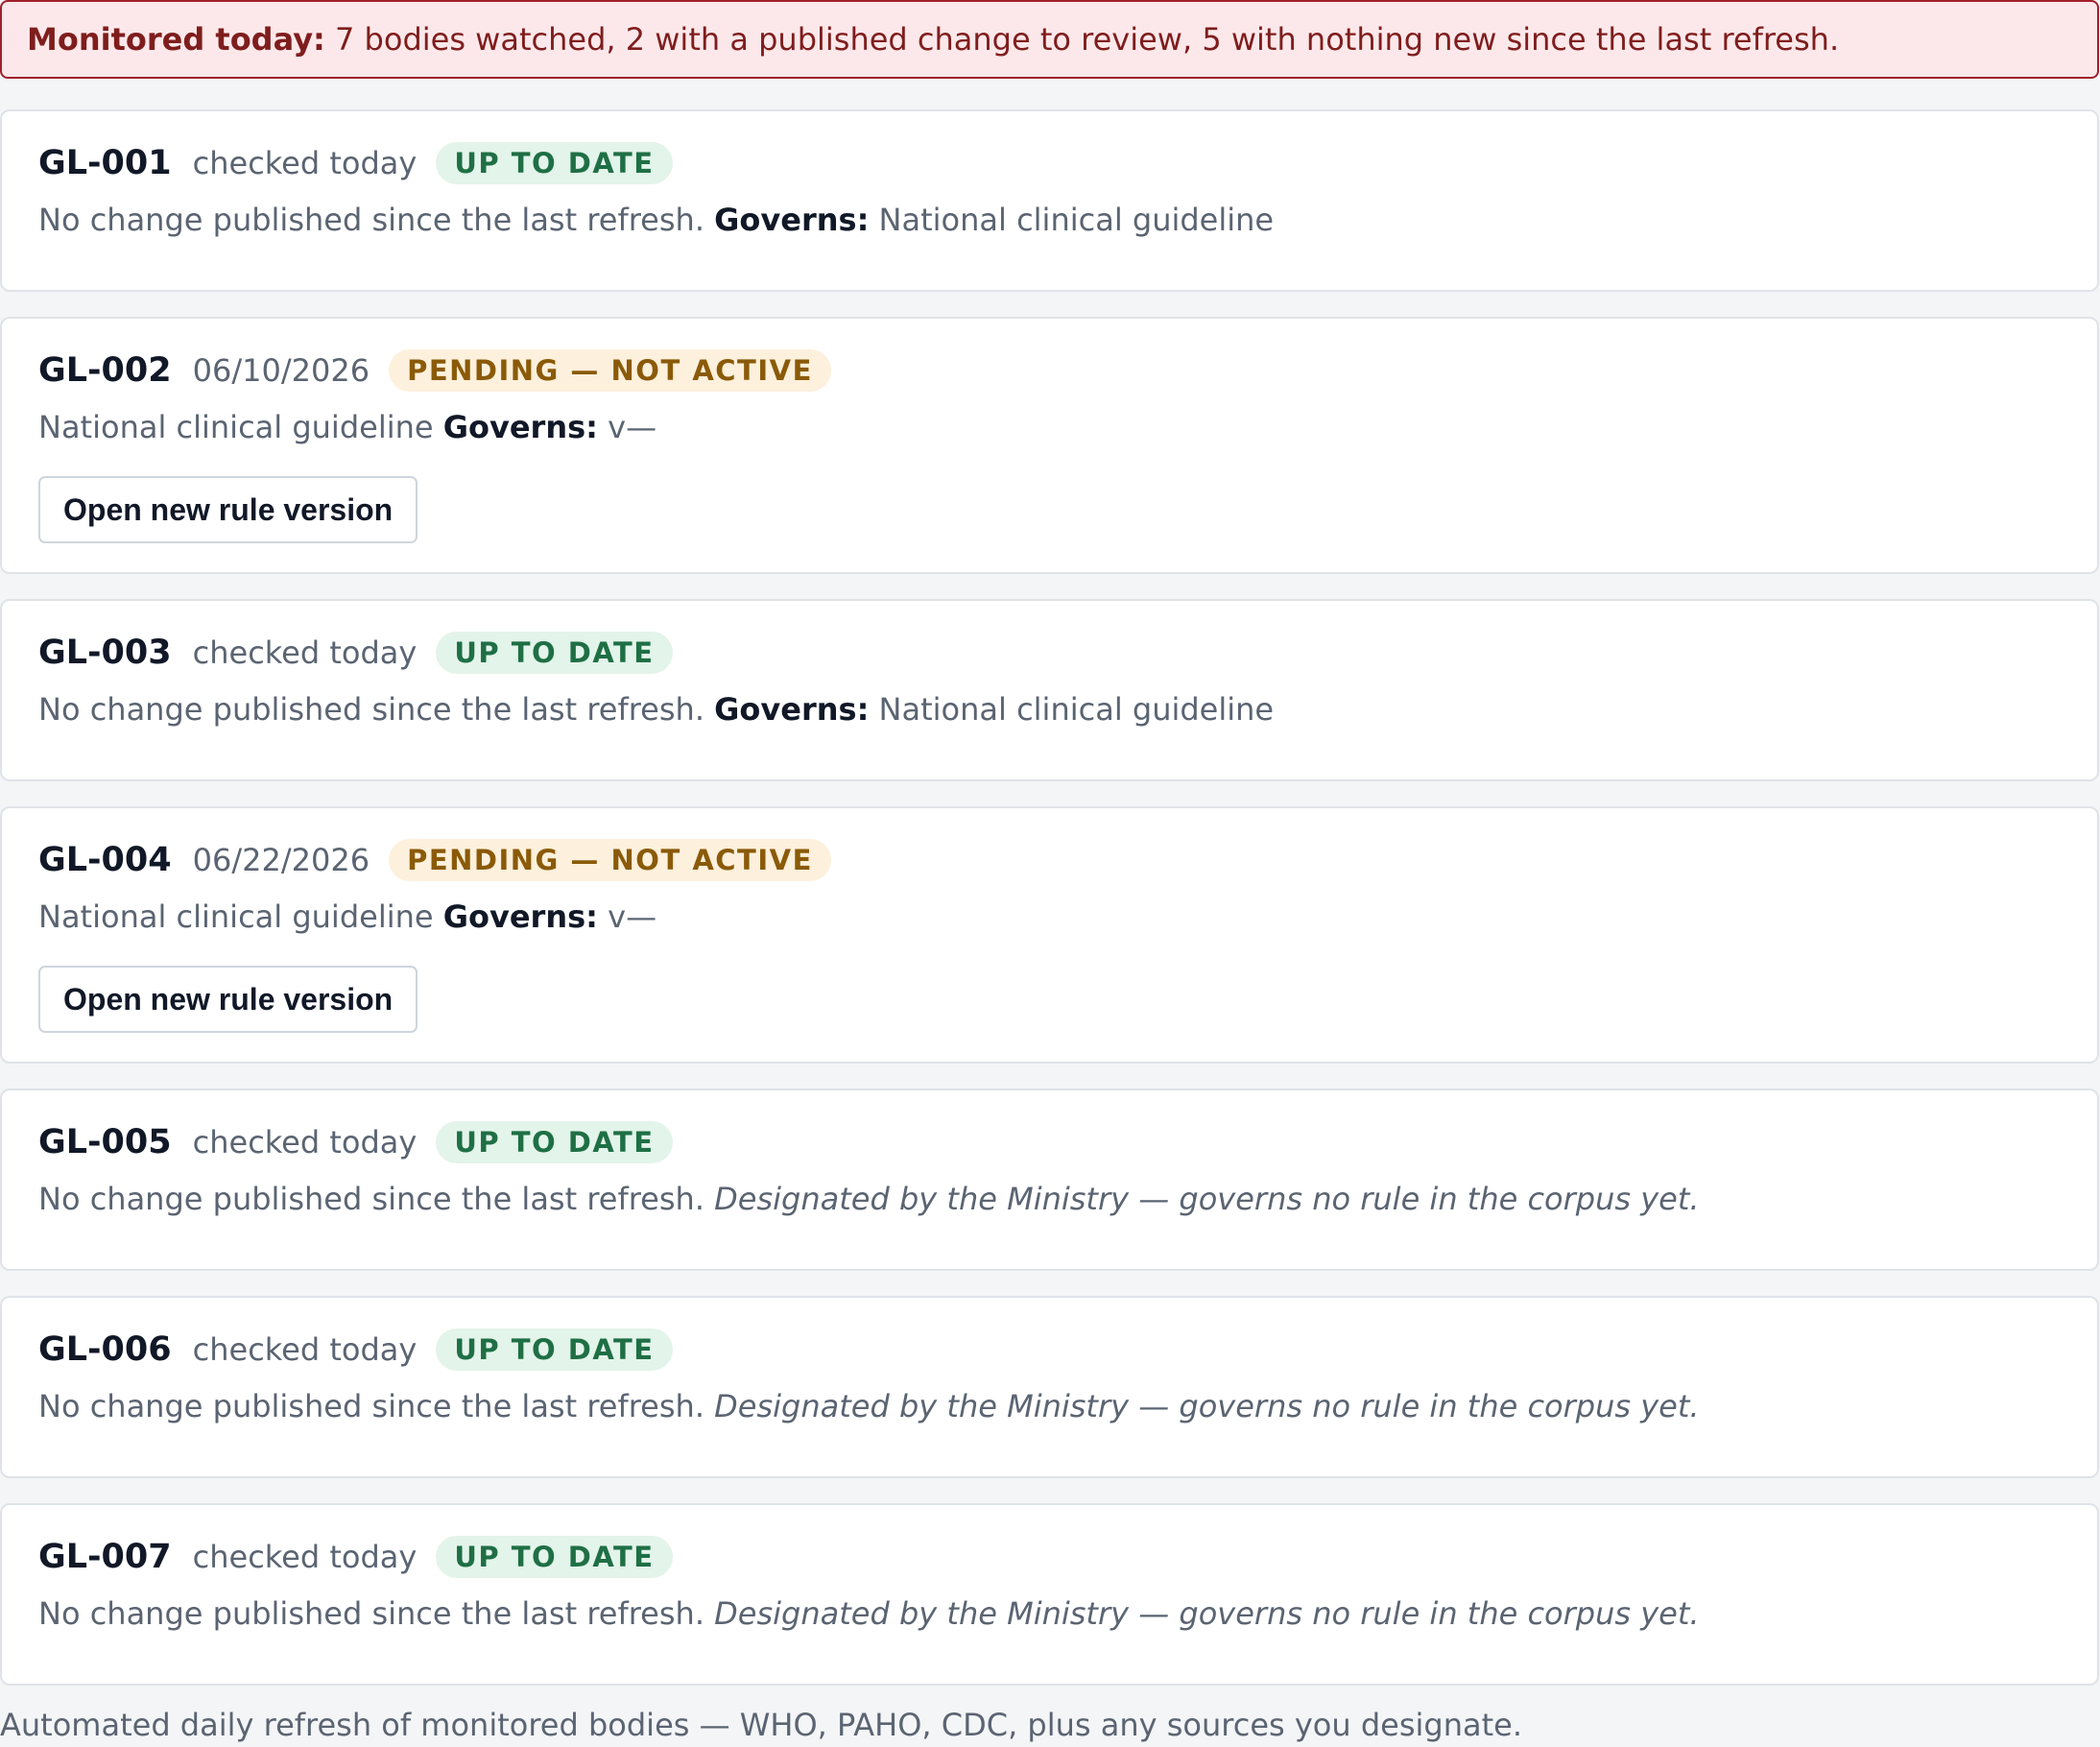 This screenshot has height=1747, width=2100. What do you see at coordinates (105, 653) in the screenshot?
I see `body-code: GL-003` at bounding box center [105, 653].